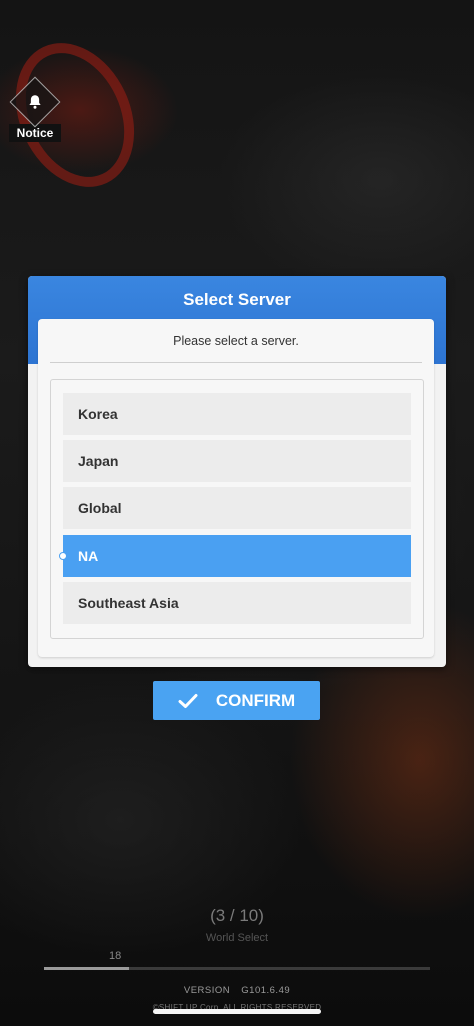 This screenshot has width=474, height=1026. Describe the element at coordinates (237, 1011) in the screenshot. I see `home-indicator` at that location.